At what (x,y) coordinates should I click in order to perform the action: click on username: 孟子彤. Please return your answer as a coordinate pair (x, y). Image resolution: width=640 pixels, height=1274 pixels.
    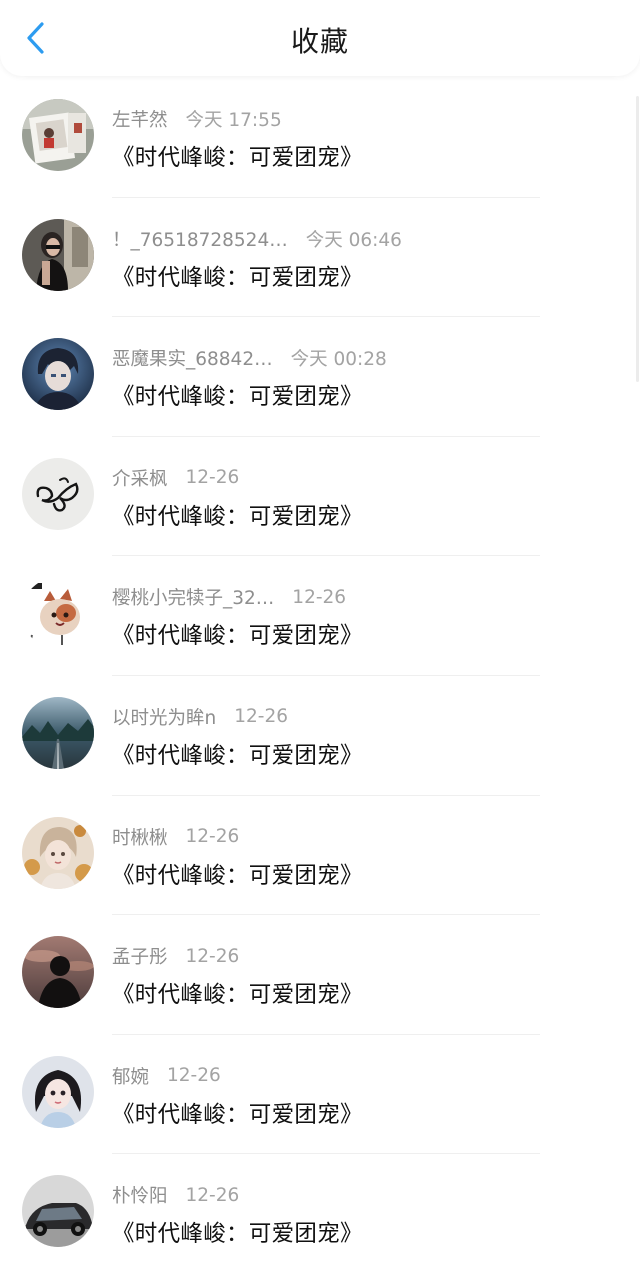
    Looking at the image, I should click on (140, 958).